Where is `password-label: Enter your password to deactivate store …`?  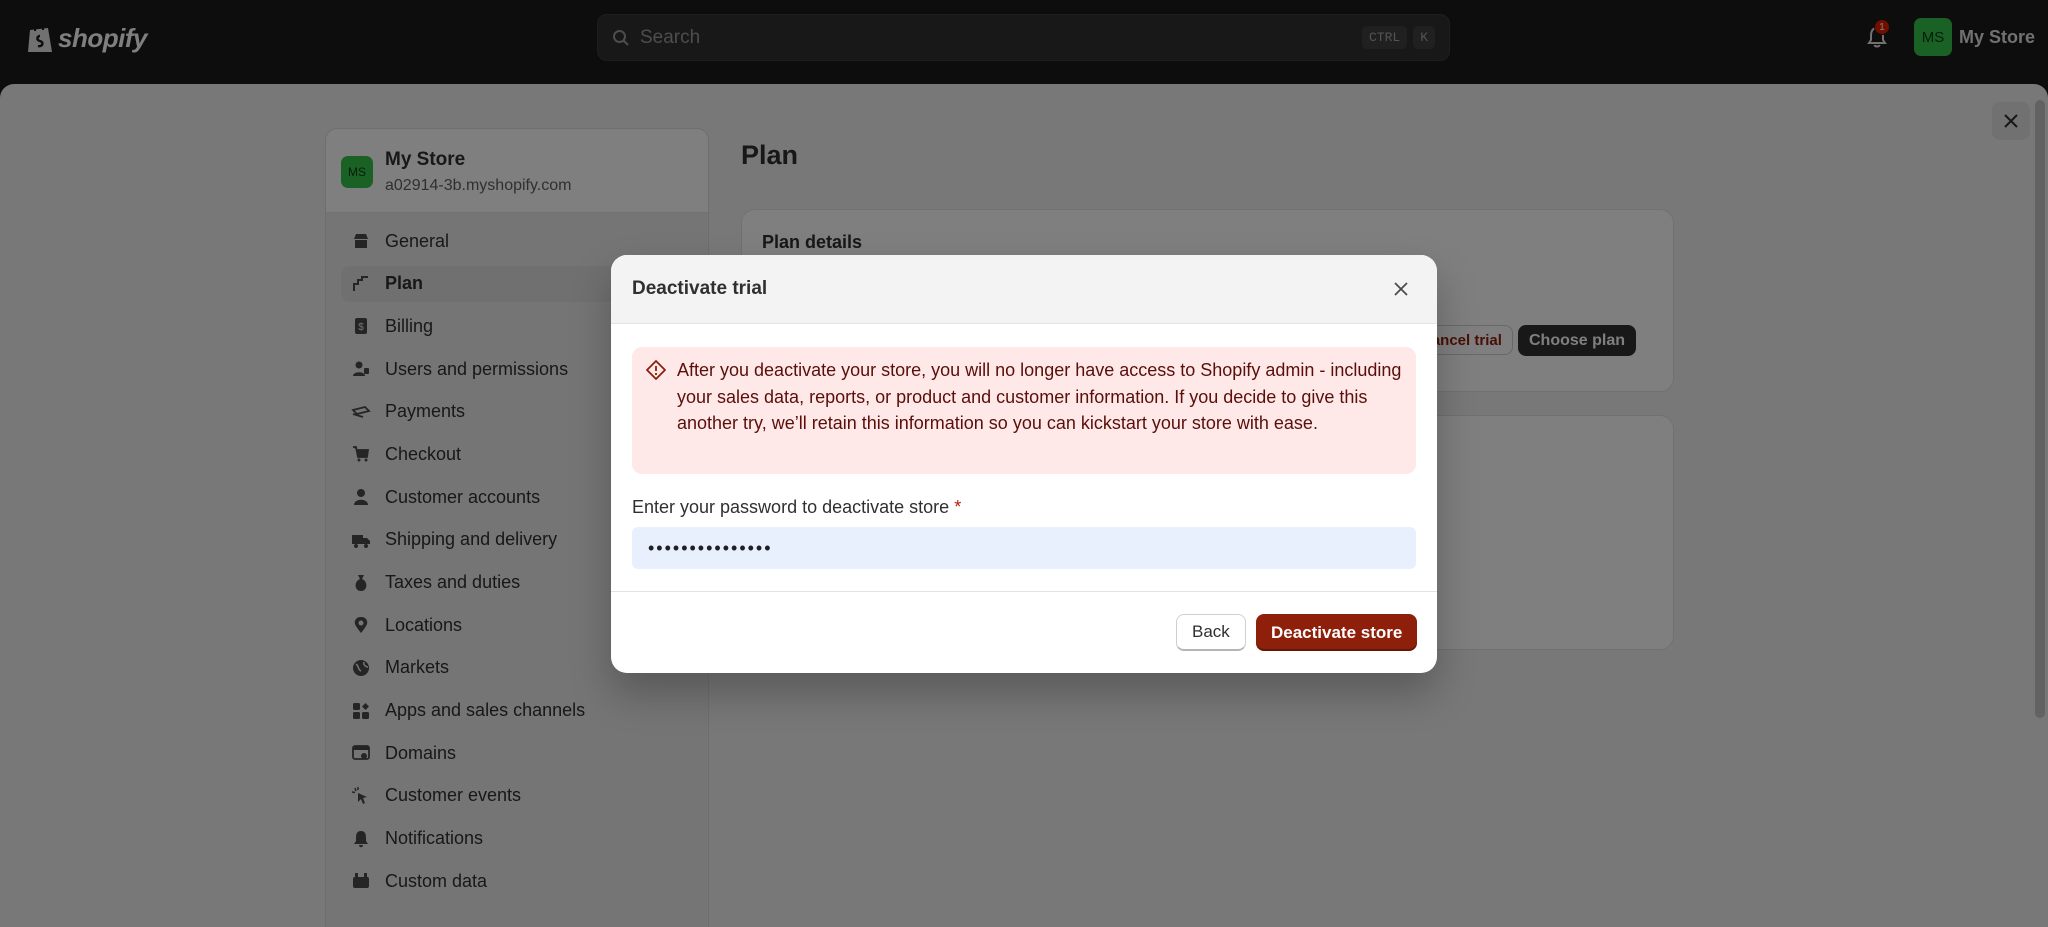
password-label: Enter your password to deactivate store … is located at coordinates (796, 507).